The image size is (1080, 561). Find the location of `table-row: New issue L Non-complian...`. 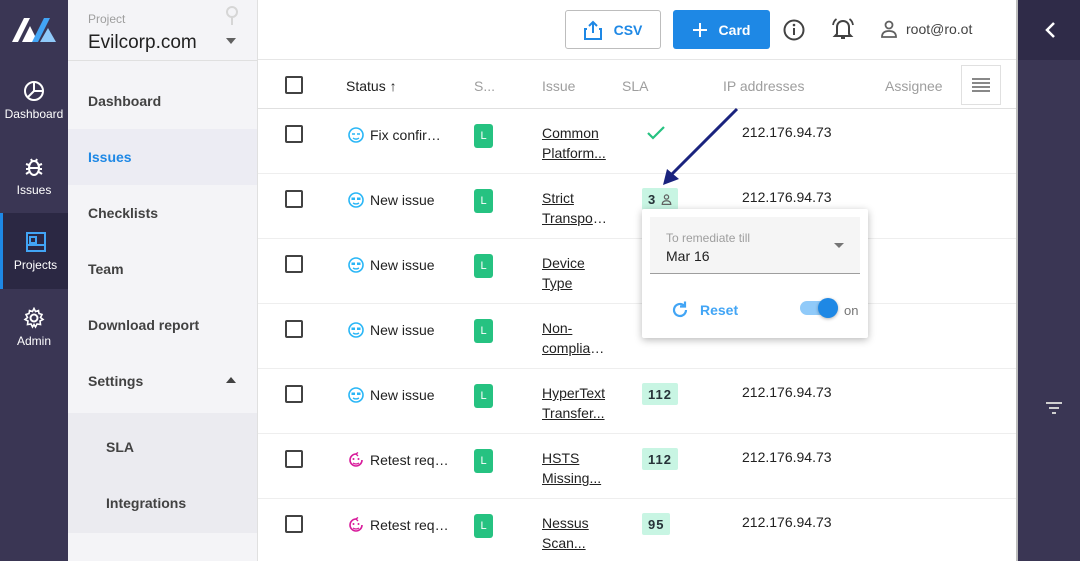

table-row: New issue L Non-complian... is located at coordinates (637, 336).